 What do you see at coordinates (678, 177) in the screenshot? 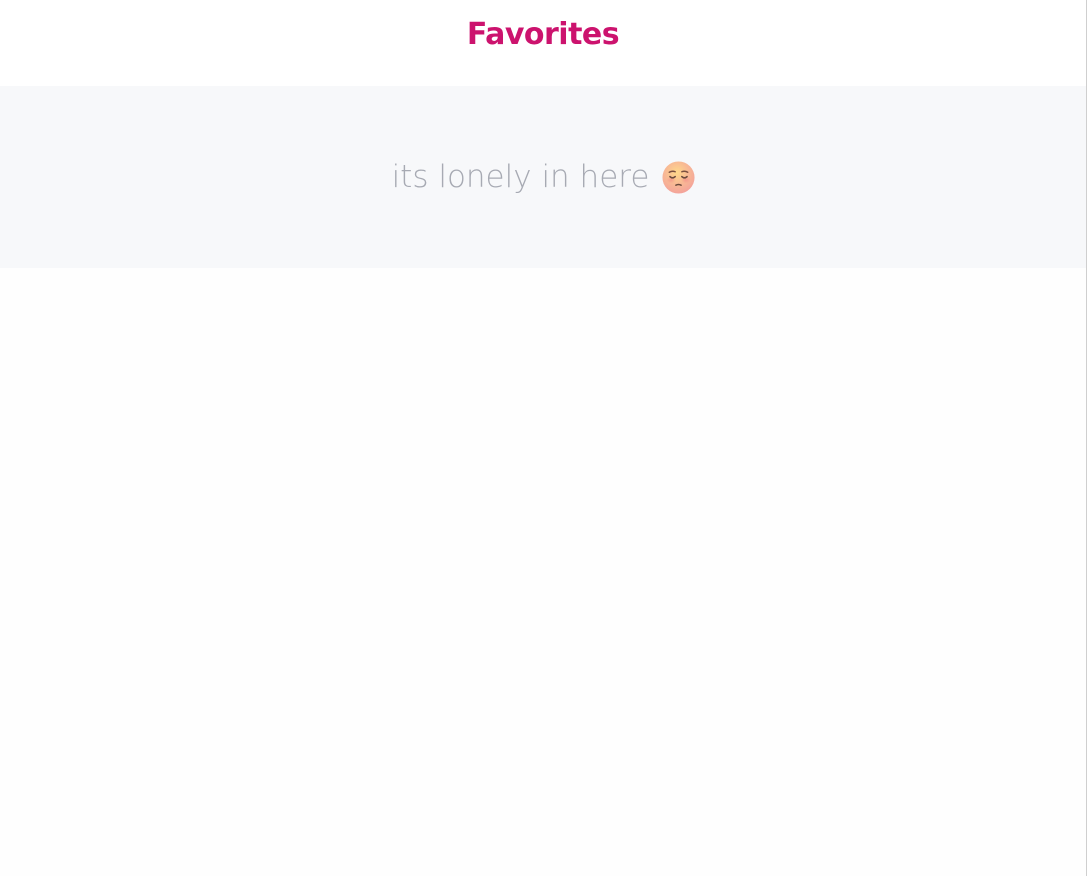
I see `pensive-face-icon` at bounding box center [678, 177].